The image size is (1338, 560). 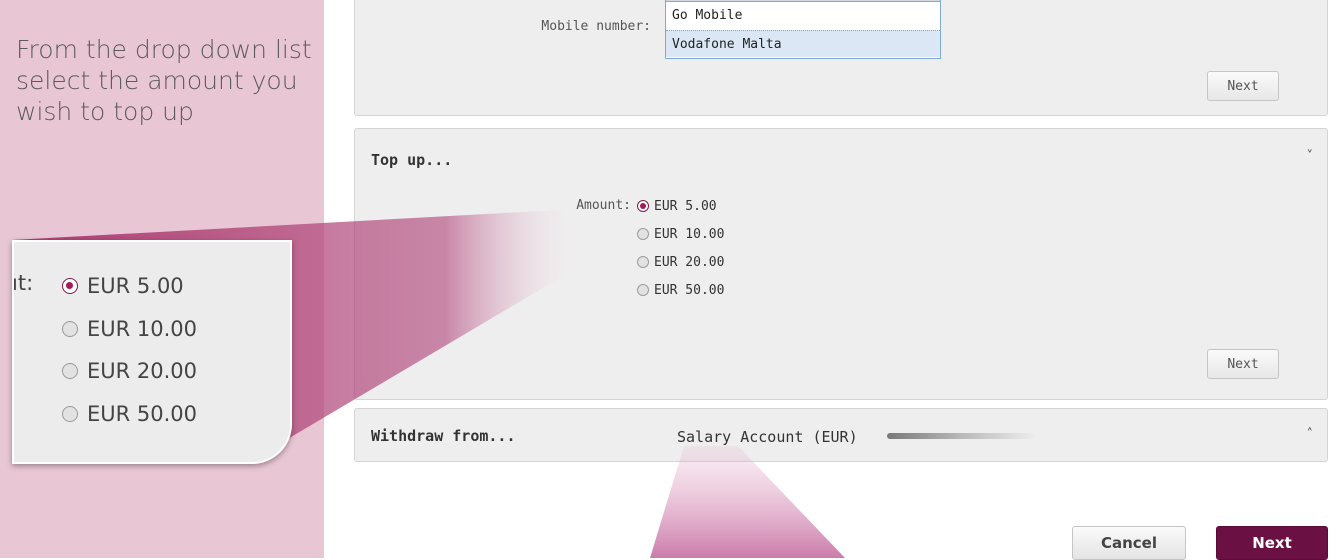 I want to click on cancel-button: Cancel, so click(x=1129, y=543).